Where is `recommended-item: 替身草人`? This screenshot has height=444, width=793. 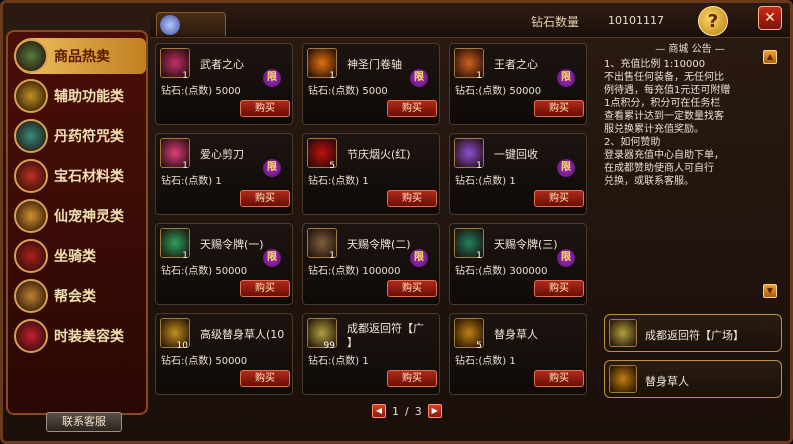 recommended-item: 替身草人 is located at coordinates (693, 379).